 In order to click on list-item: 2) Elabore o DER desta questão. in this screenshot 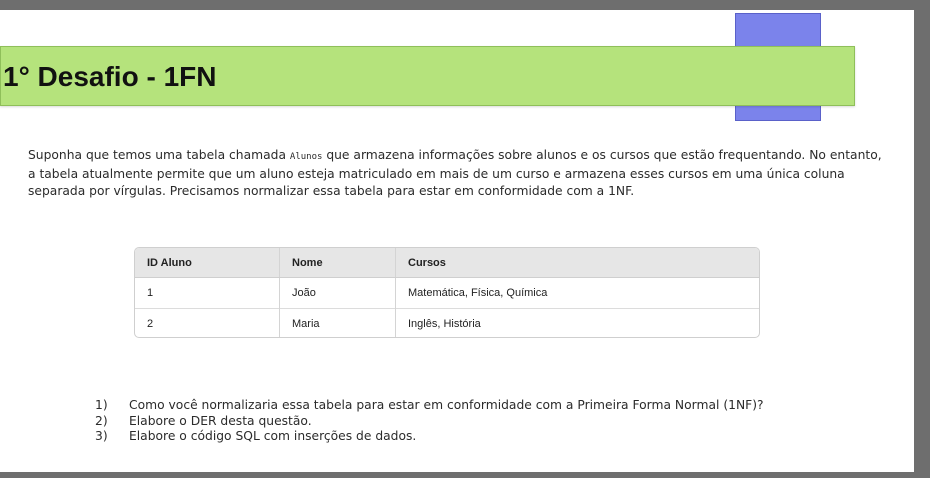, I will do `click(435, 422)`.